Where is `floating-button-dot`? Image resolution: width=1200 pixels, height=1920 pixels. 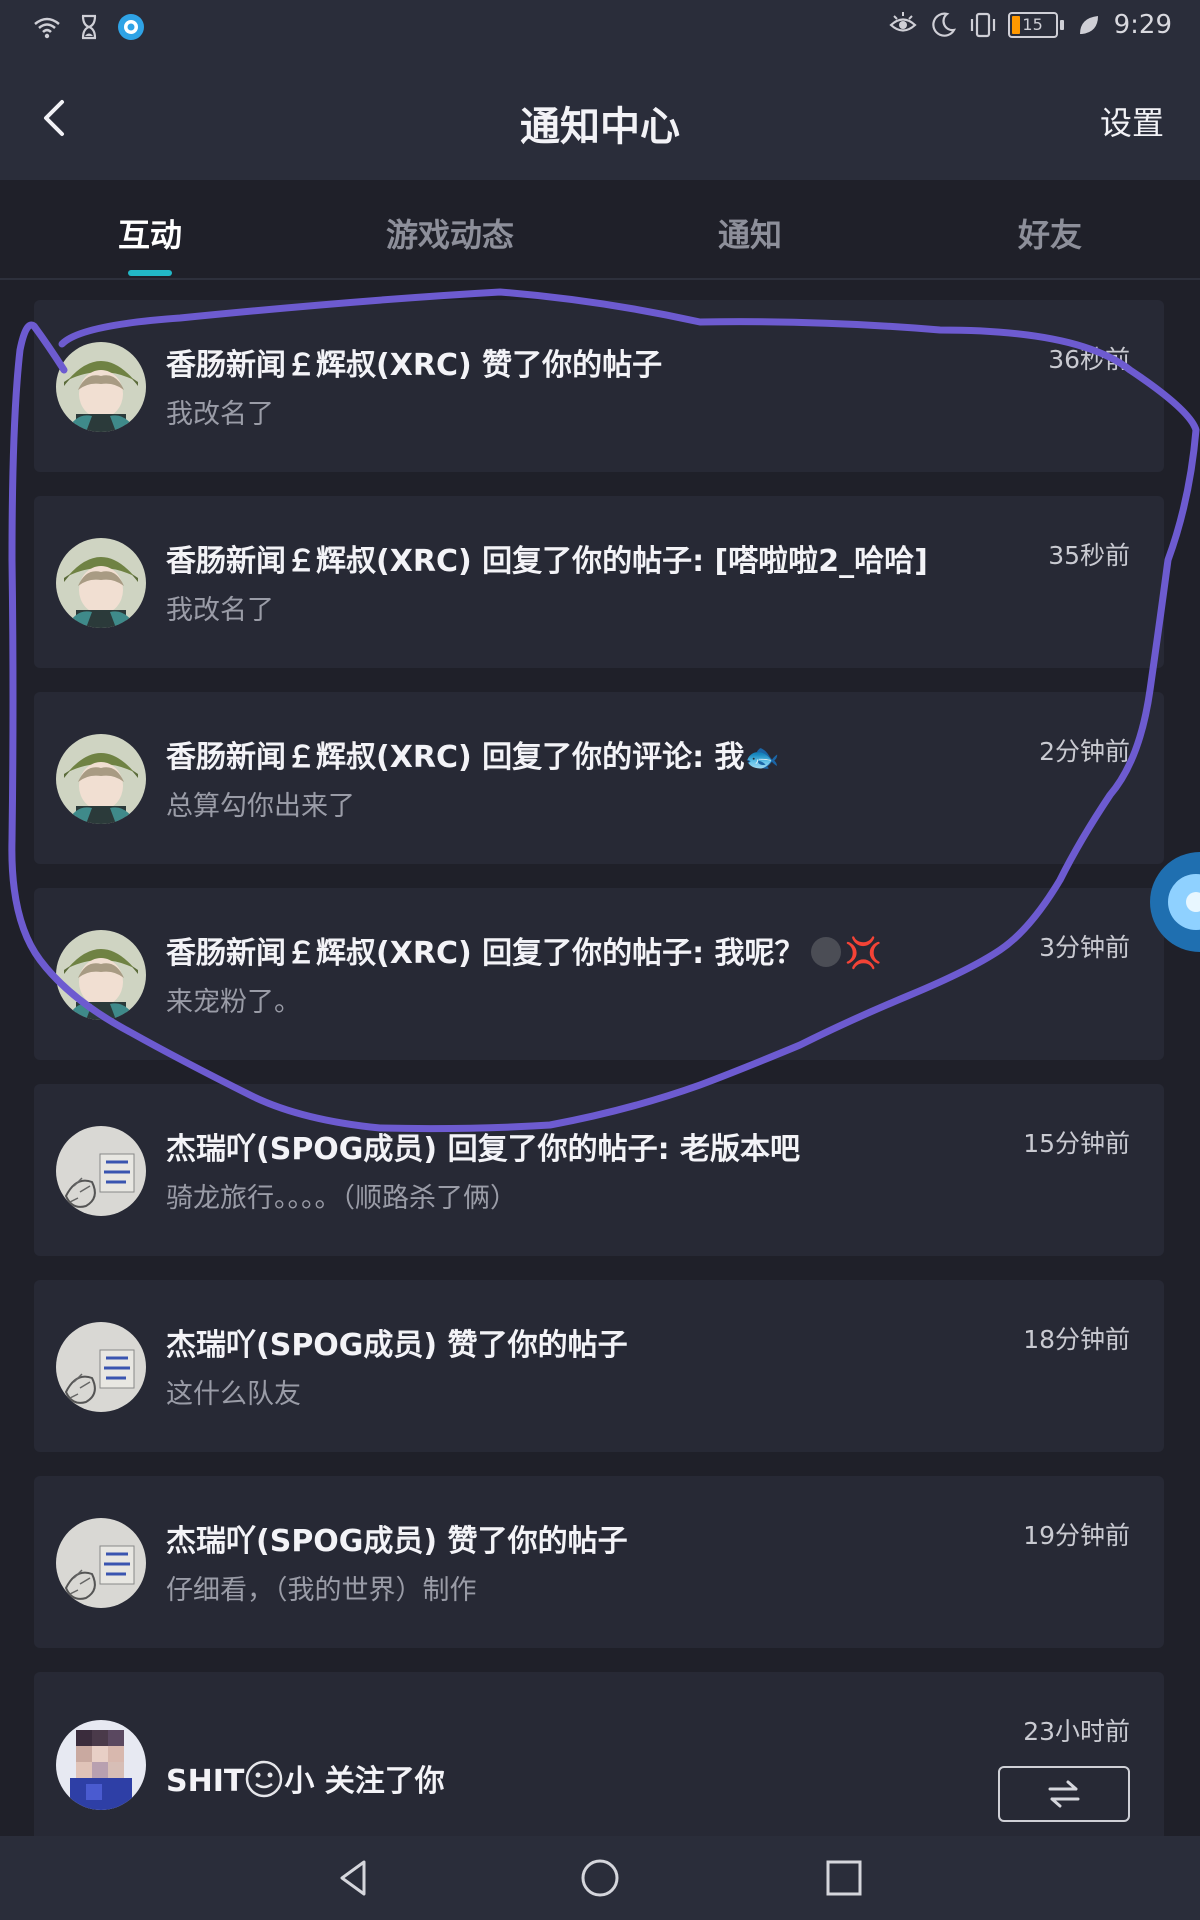
floating-button-dot is located at coordinates (1193, 902).